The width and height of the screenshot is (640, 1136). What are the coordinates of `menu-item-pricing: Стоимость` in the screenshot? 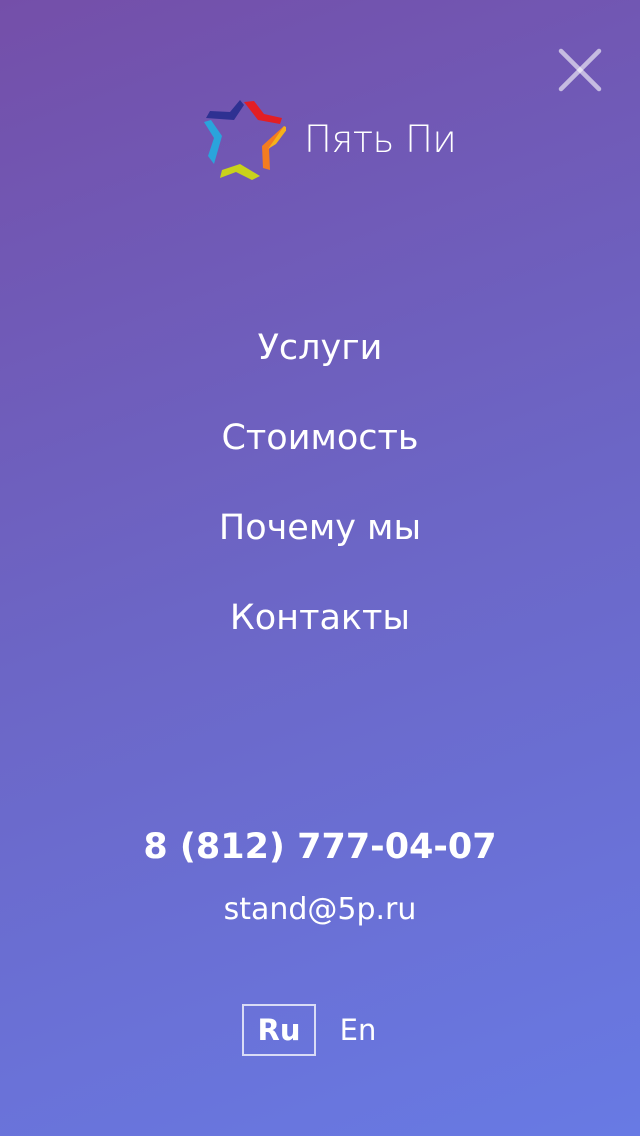 It's located at (320, 453).